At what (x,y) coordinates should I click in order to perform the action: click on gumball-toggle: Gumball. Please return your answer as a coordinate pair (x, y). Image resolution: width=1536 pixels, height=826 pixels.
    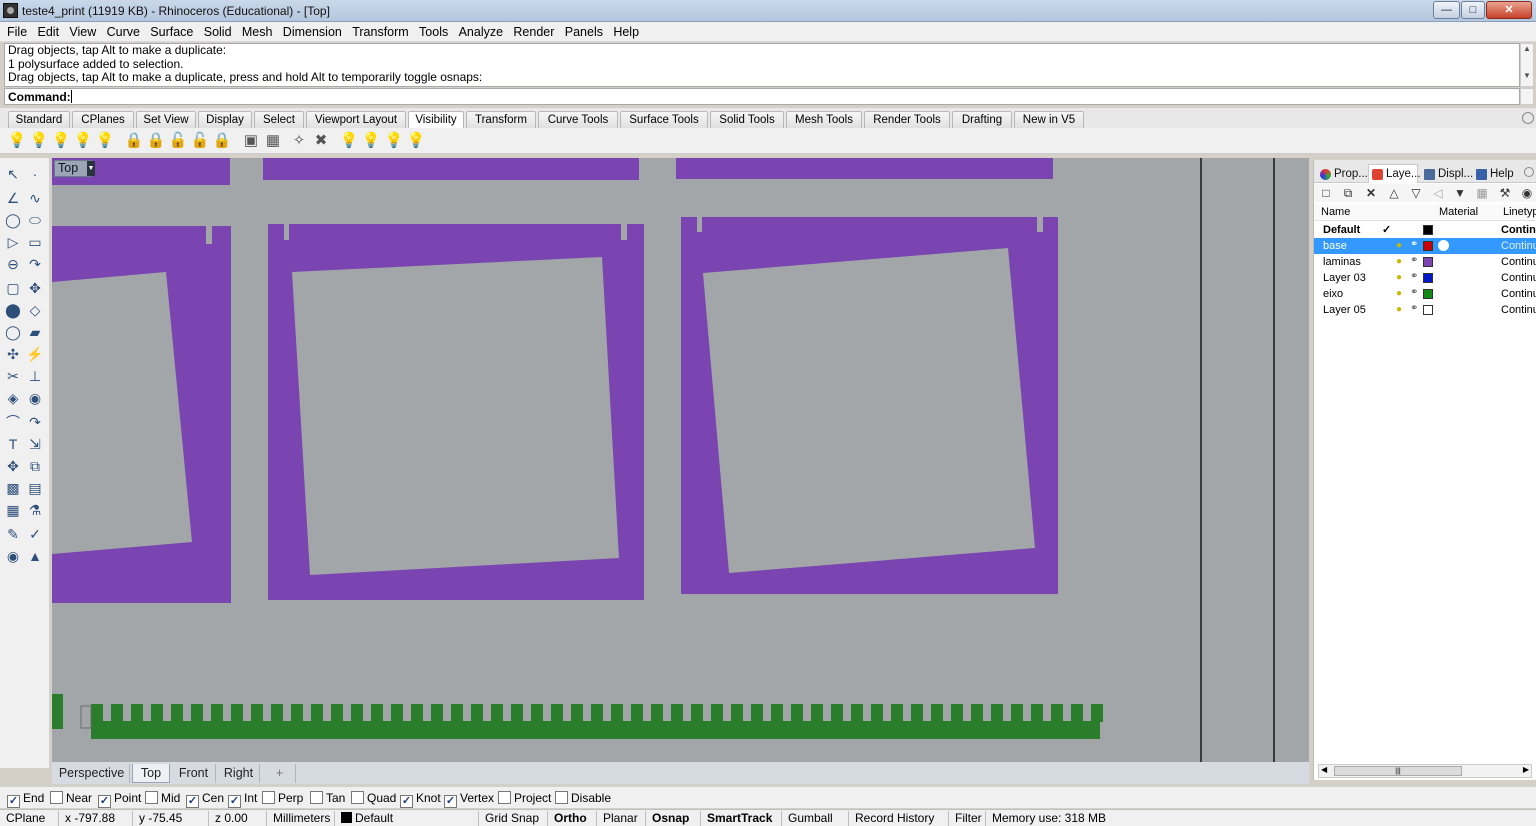
    Looking at the image, I should click on (807, 818).